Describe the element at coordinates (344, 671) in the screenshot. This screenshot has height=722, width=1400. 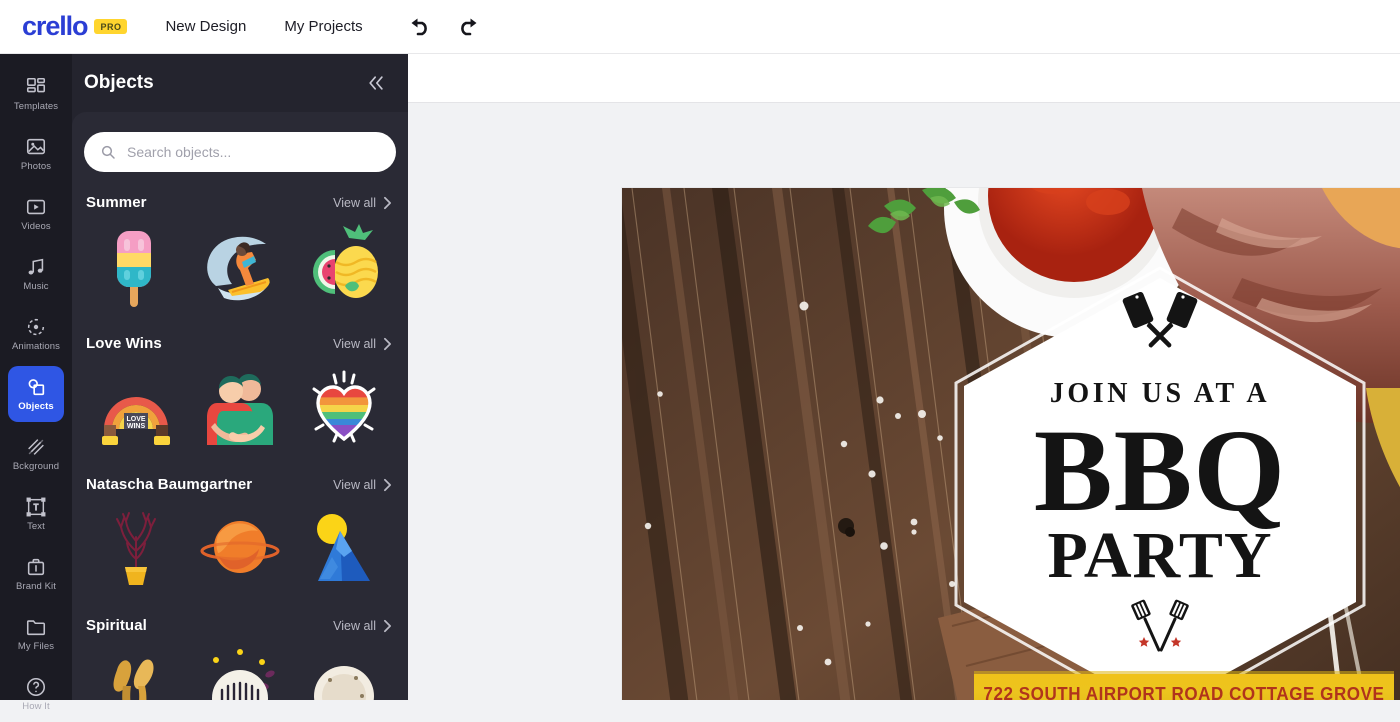
I see `object-thumb-crescent-arch-sticker` at that location.